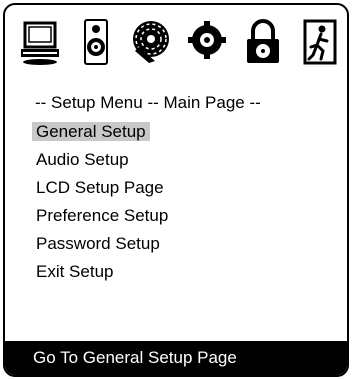 Image resolution: width=352 pixels, height=379 pixels. I want to click on status-bar: Go To General Setup Page, so click(176, 358).